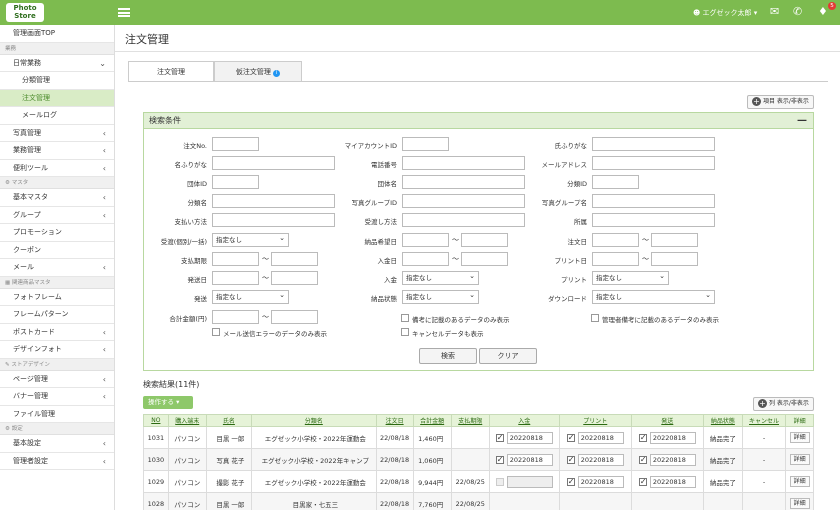 The width and height of the screenshot is (840, 510). I want to click on sidebar-item-mail: メール ‹, so click(57, 268).